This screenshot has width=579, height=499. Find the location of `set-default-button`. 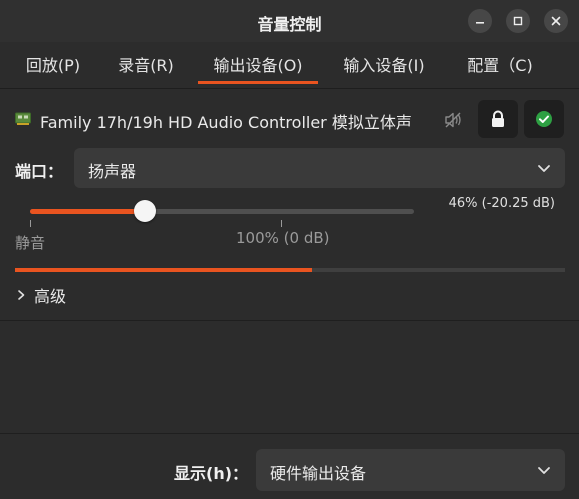

set-default-button is located at coordinates (544, 119).